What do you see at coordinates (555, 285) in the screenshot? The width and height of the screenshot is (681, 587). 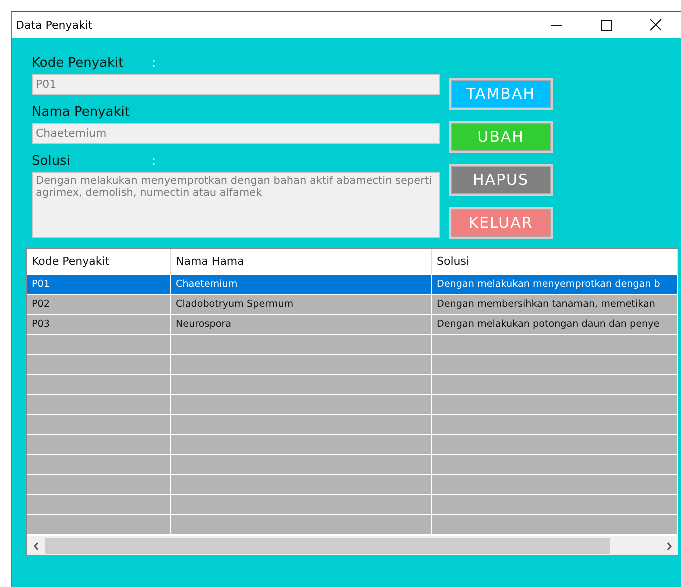 I see `table-cell: Dengan melakukan menyemprotkan dengan b` at bounding box center [555, 285].